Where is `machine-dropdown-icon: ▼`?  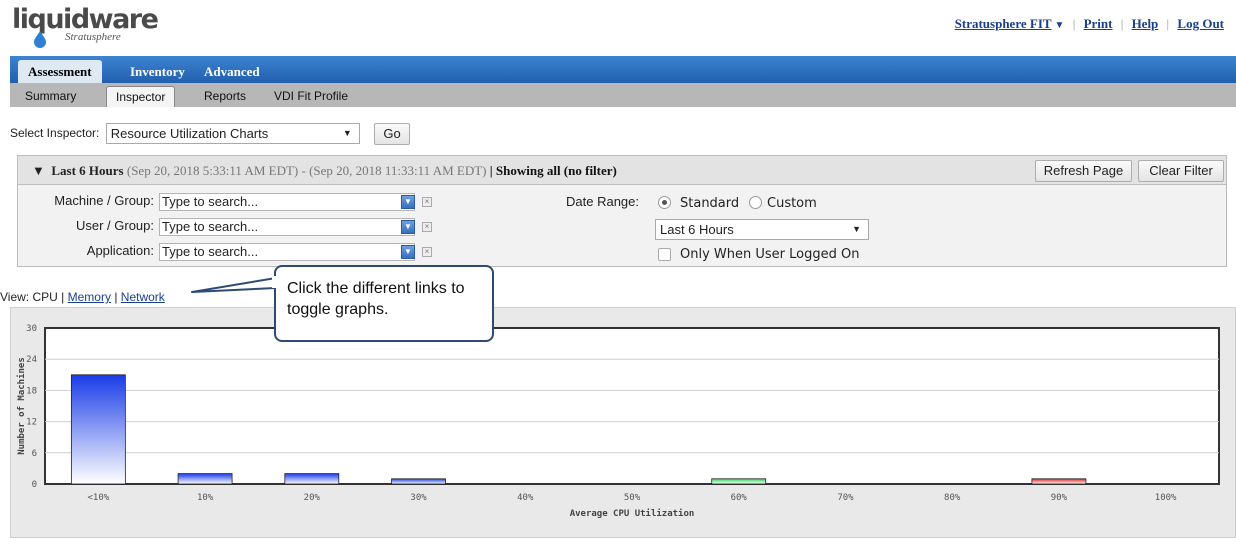 machine-dropdown-icon: ▼ is located at coordinates (408, 202).